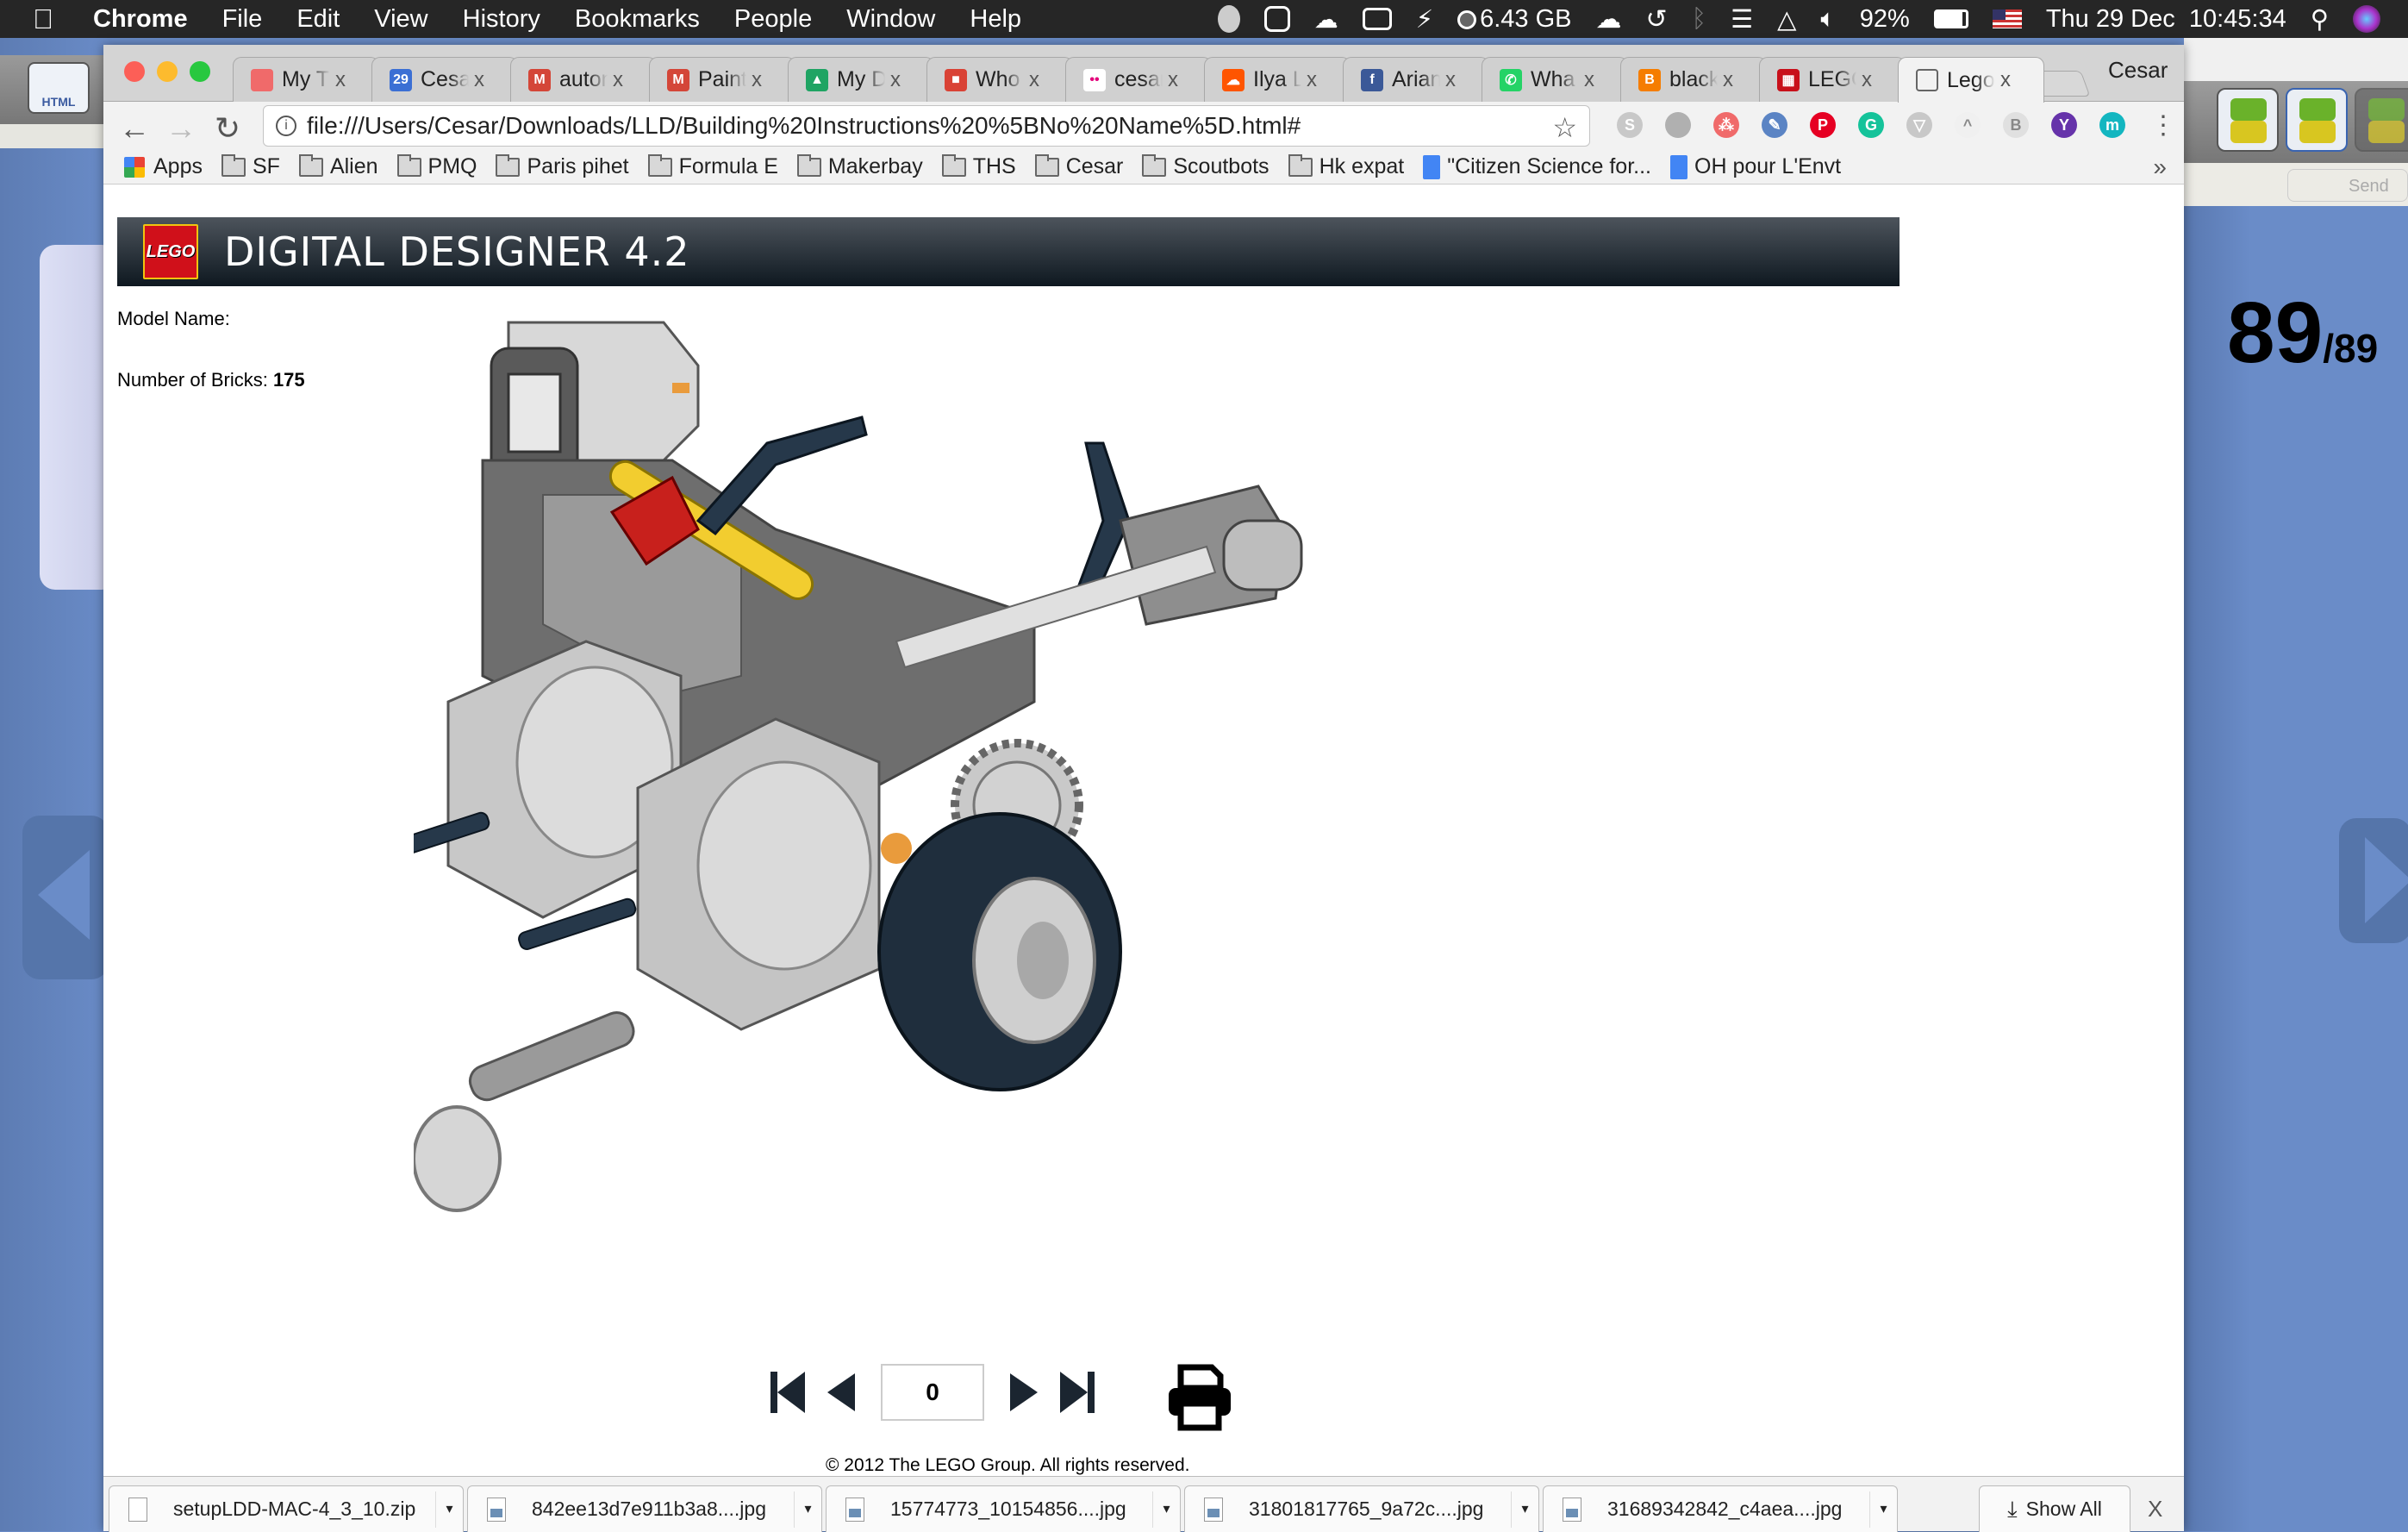 Image resolution: width=2408 pixels, height=1532 pixels. I want to click on skype-extension-icon: S, so click(1630, 125).